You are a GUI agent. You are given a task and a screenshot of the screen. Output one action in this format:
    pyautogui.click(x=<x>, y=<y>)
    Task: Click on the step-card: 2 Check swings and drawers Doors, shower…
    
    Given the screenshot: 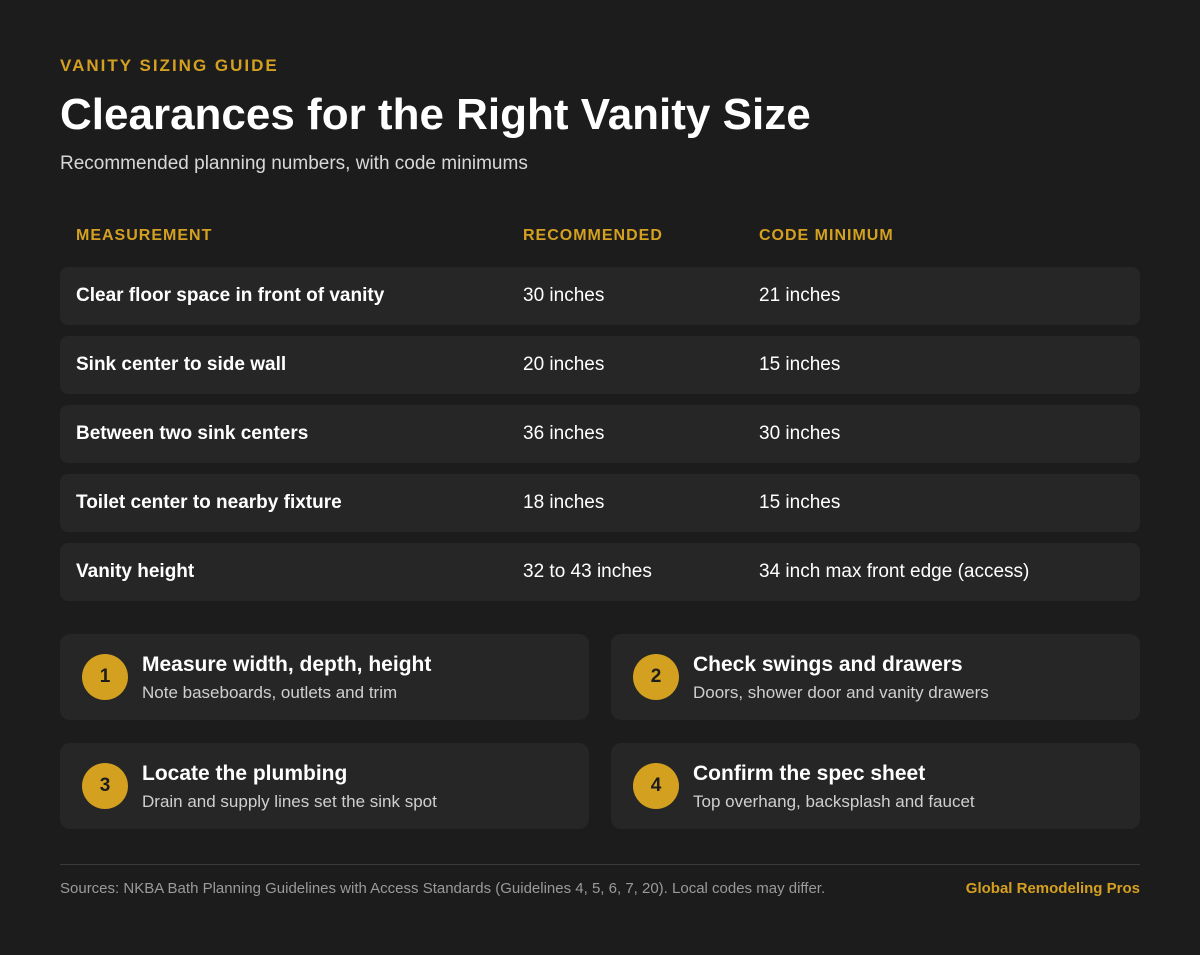 What is the action you would take?
    pyautogui.click(x=875, y=677)
    